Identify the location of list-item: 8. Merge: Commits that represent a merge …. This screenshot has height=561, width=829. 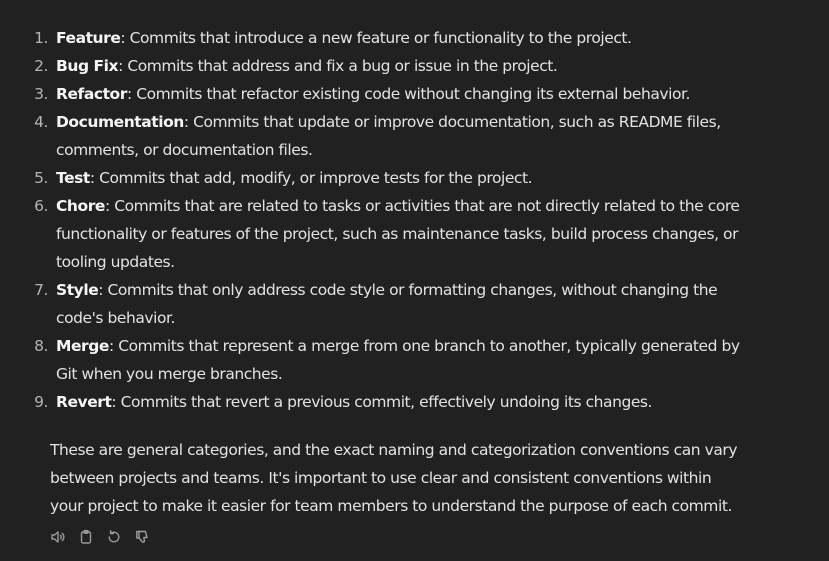
(382, 360).